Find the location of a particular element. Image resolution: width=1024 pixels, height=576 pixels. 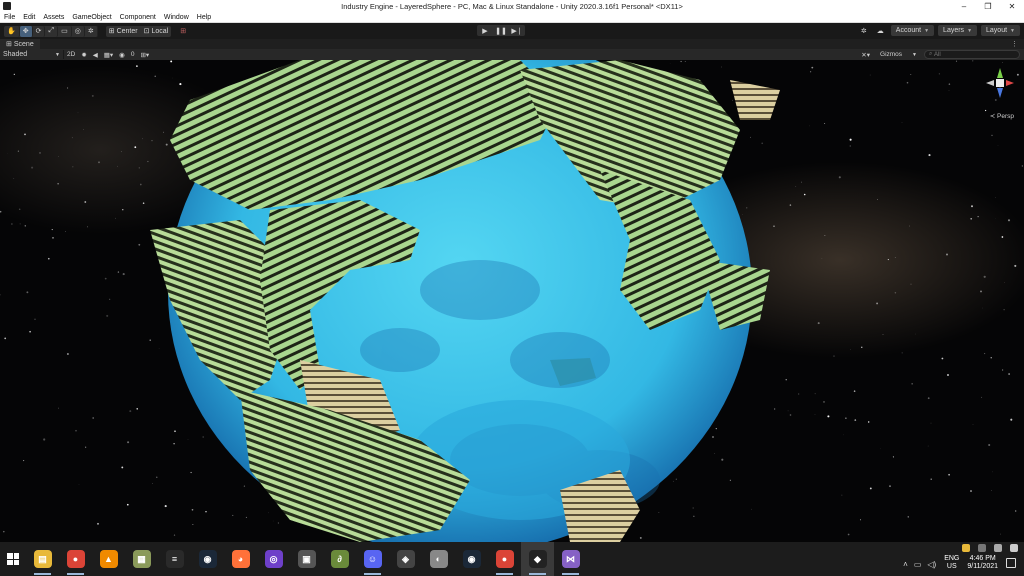

hand-tool-icon: ✋ is located at coordinates (12, 31).